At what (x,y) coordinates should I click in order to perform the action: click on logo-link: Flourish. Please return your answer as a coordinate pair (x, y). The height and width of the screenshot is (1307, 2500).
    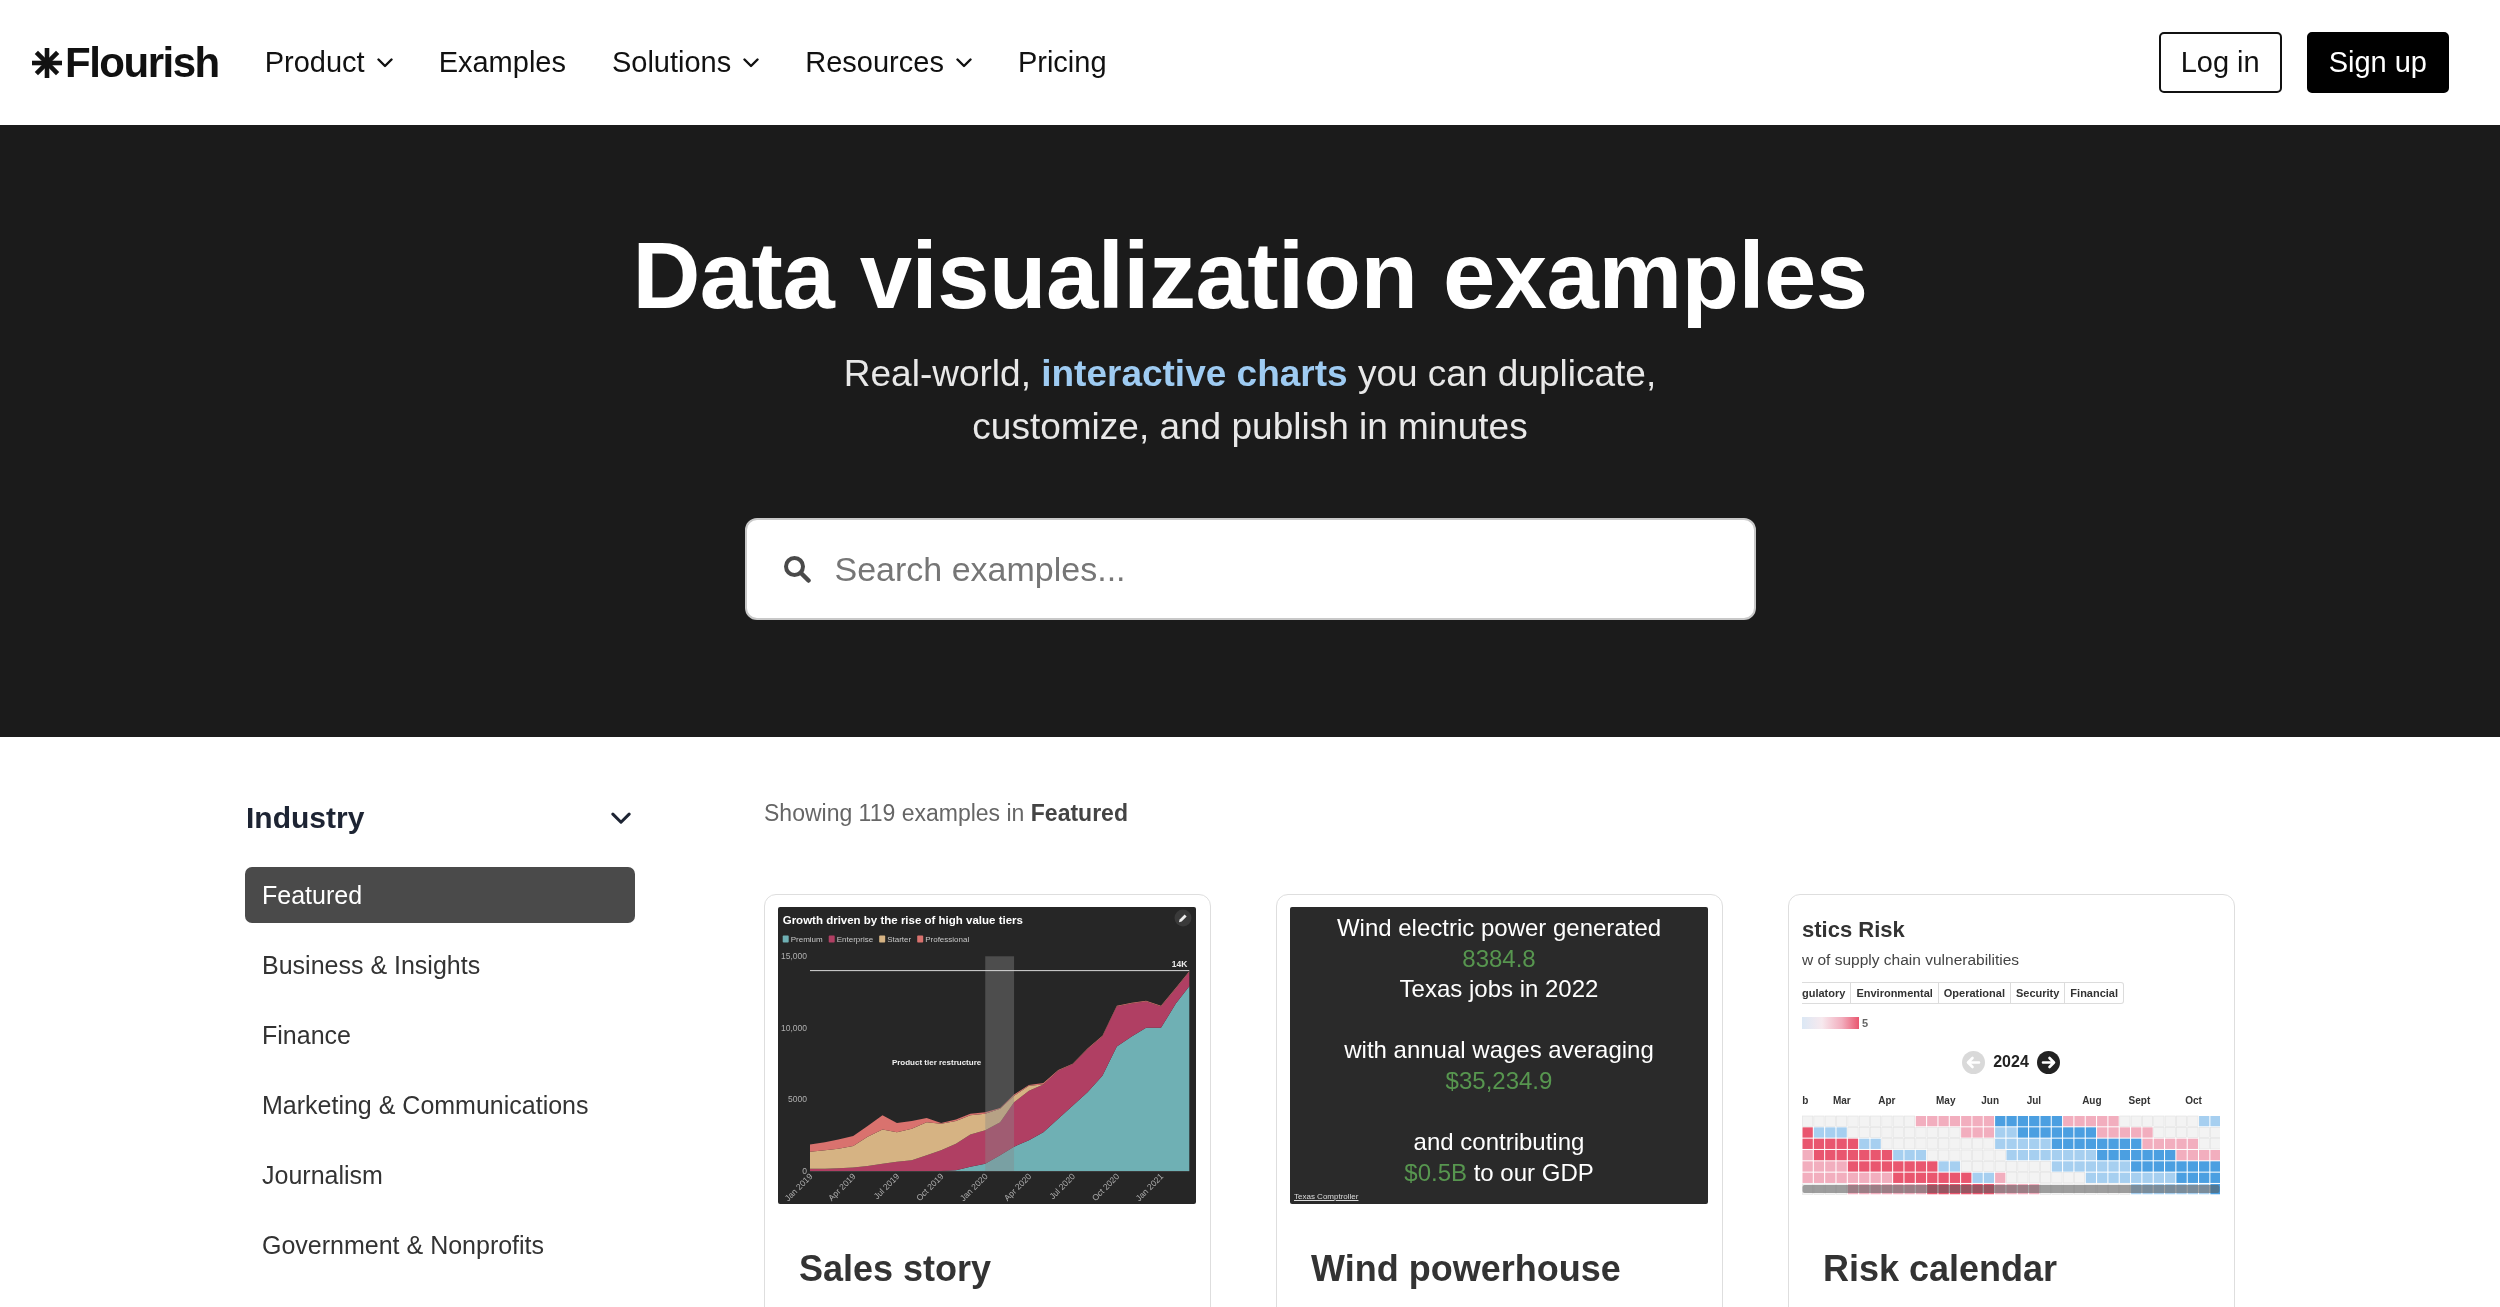
    Looking at the image, I should click on (125, 62).